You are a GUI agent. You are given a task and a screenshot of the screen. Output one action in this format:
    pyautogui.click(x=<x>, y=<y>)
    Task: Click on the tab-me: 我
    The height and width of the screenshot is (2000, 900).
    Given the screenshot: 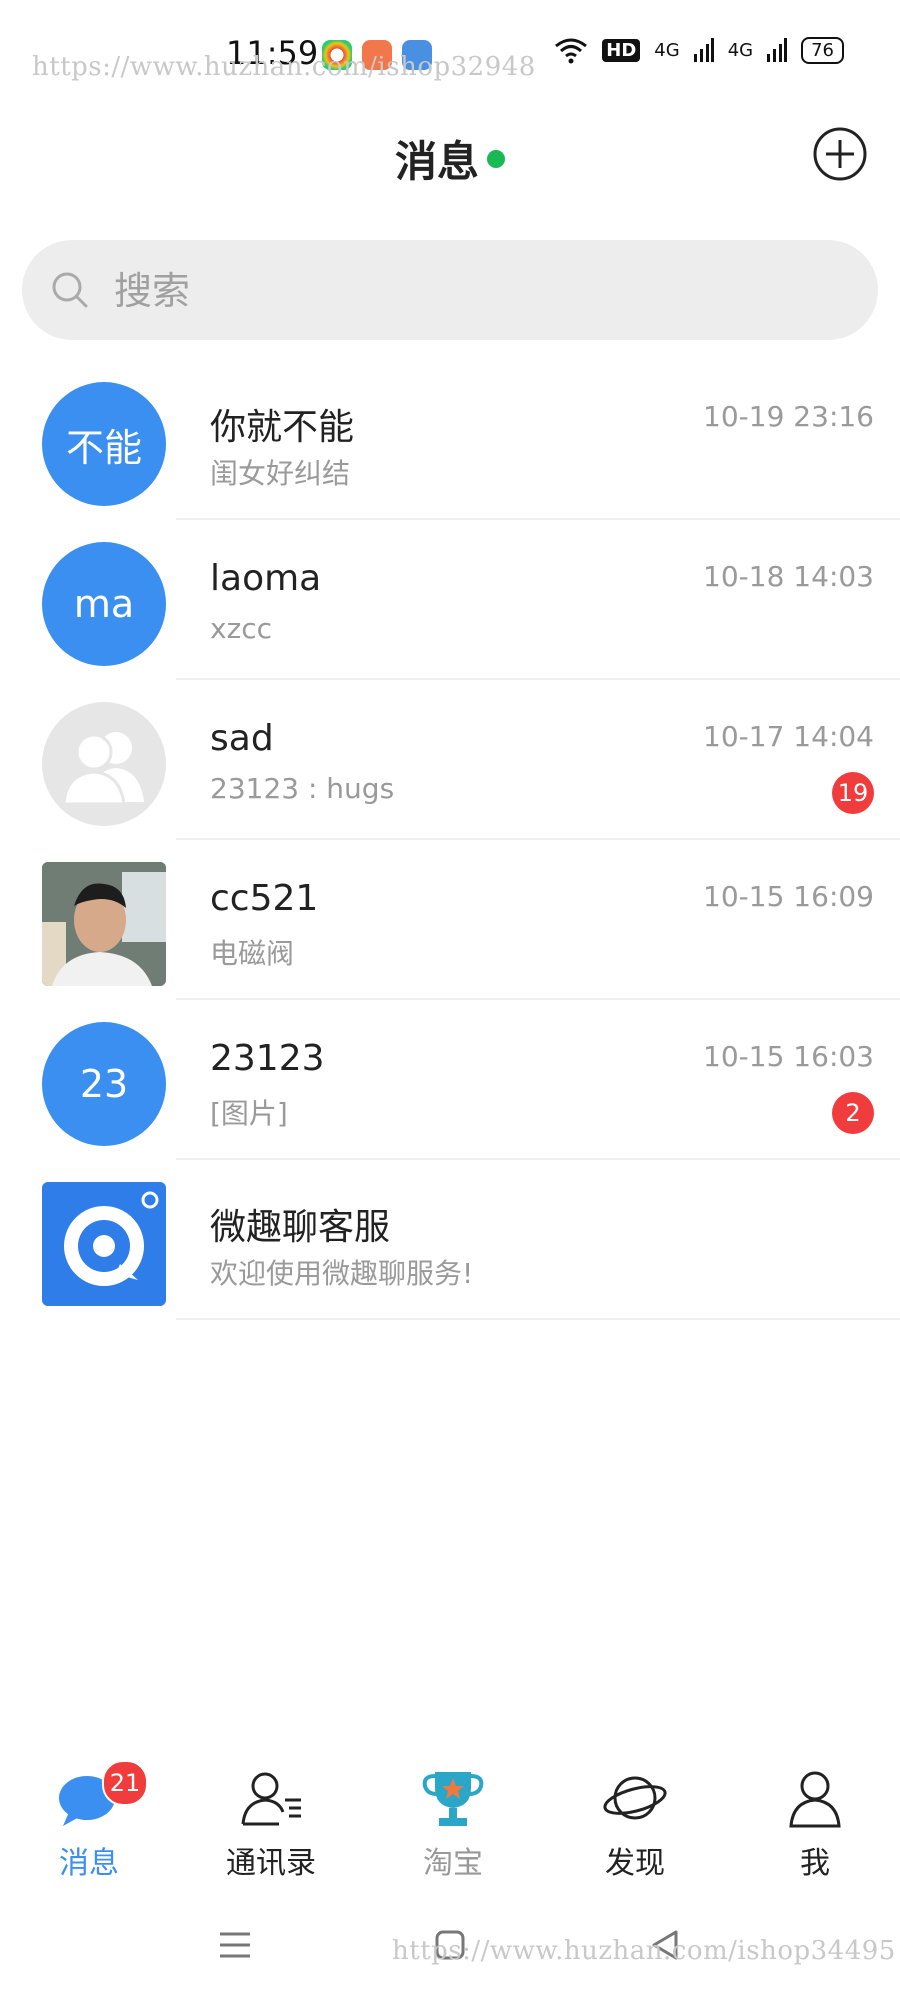 What is the action you would take?
    pyautogui.click(x=815, y=1810)
    